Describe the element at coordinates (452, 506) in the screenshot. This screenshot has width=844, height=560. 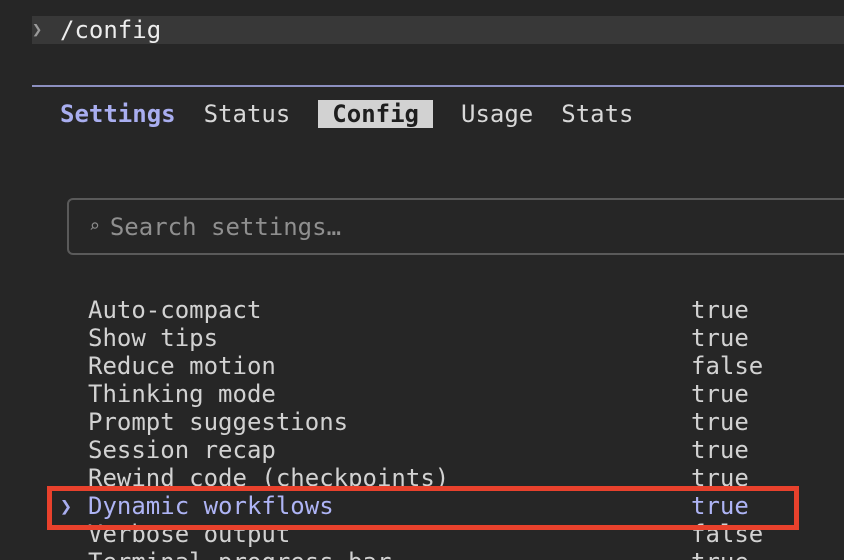
I see `setting-row-dynamic-workflows: ❯ Dynamic workflows true` at that location.